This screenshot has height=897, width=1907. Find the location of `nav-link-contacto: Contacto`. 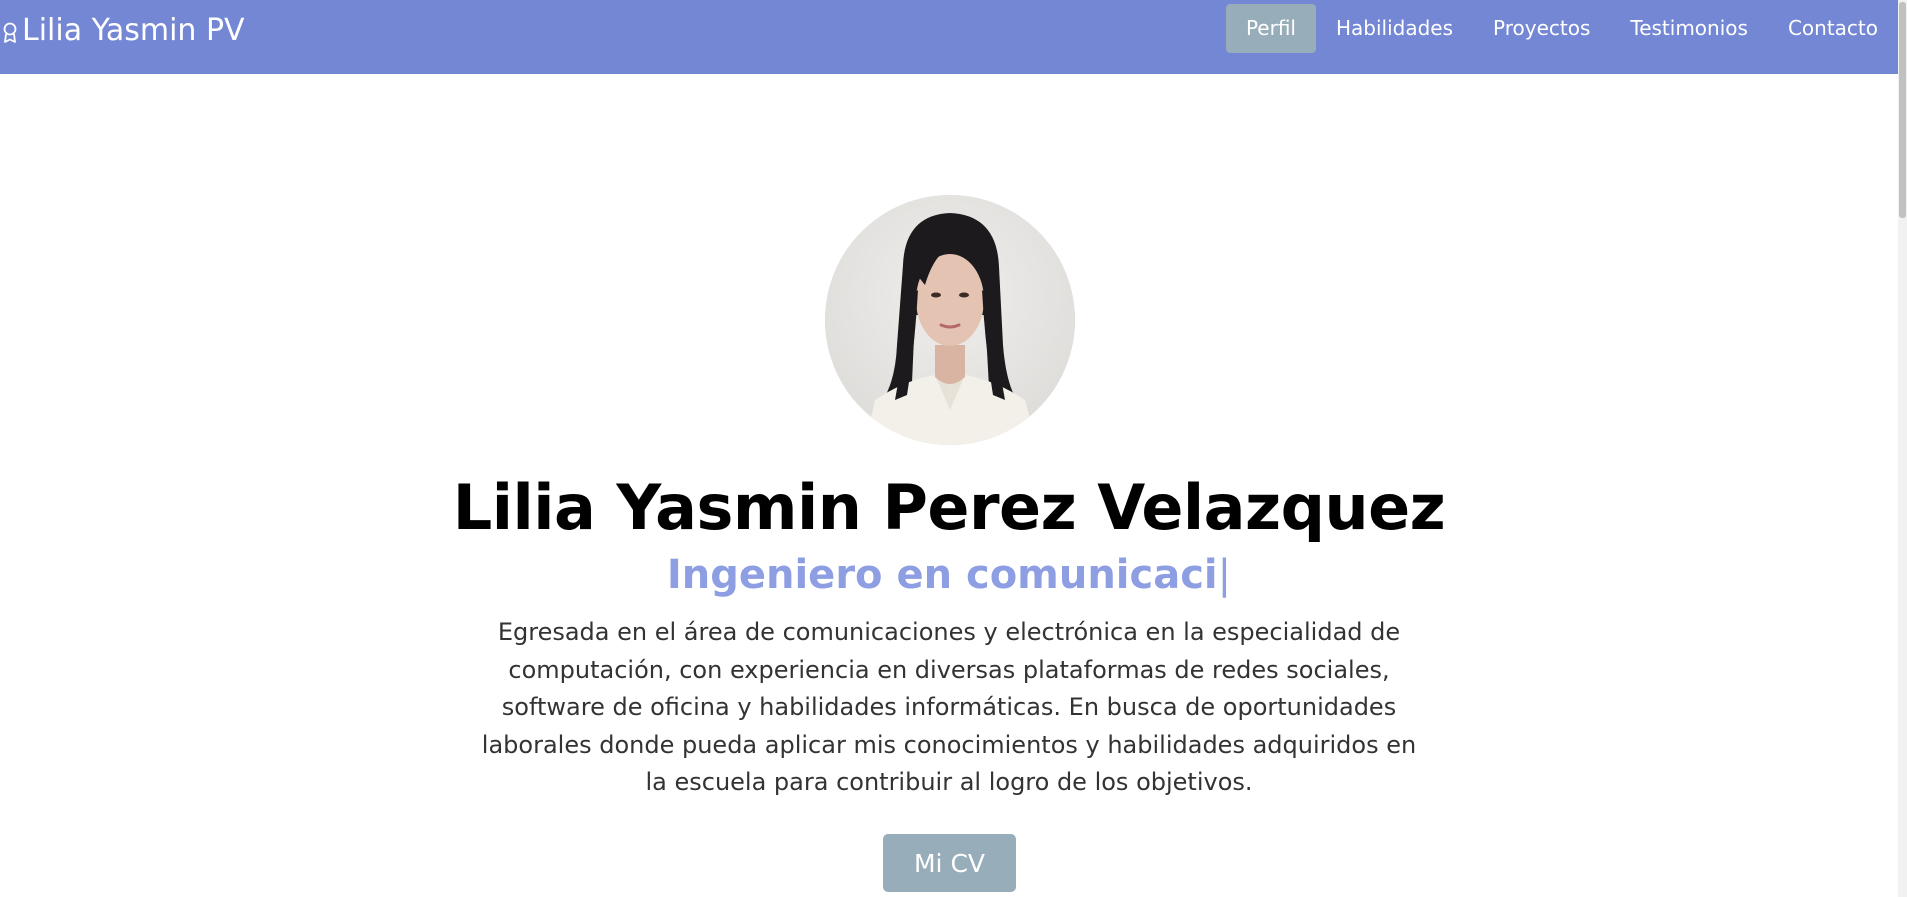

nav-link-contacto: Contacto is located at coordinates (1833, 28).